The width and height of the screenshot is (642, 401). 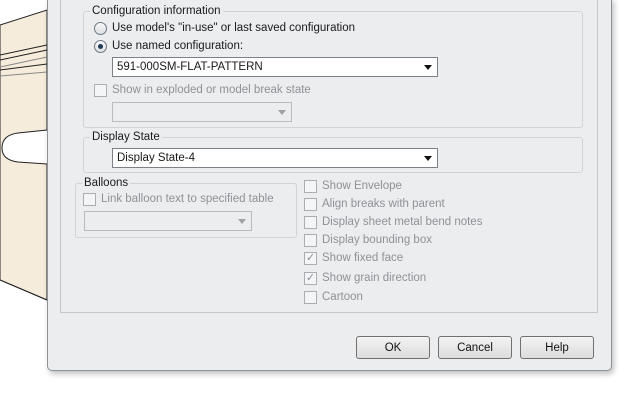 I want to click on option-bounding-box: Display bounding box, so click(x=368, y=240).